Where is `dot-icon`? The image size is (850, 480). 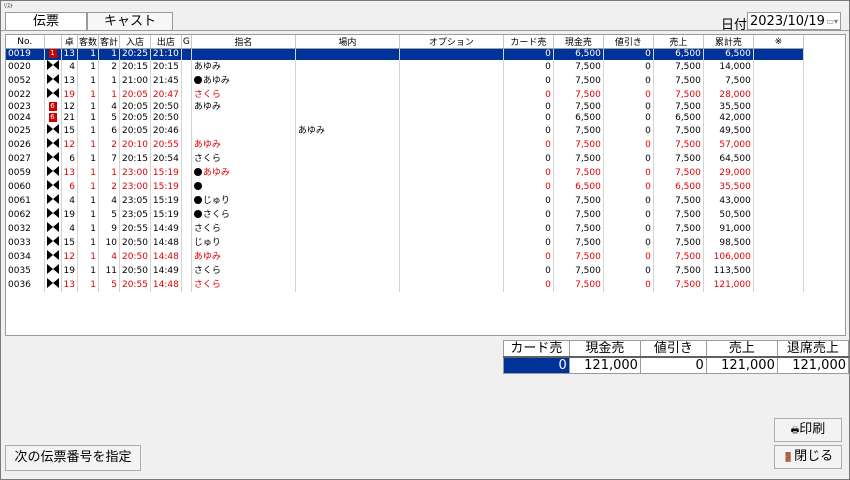 dot-icon is located at coordinates (197, 200).